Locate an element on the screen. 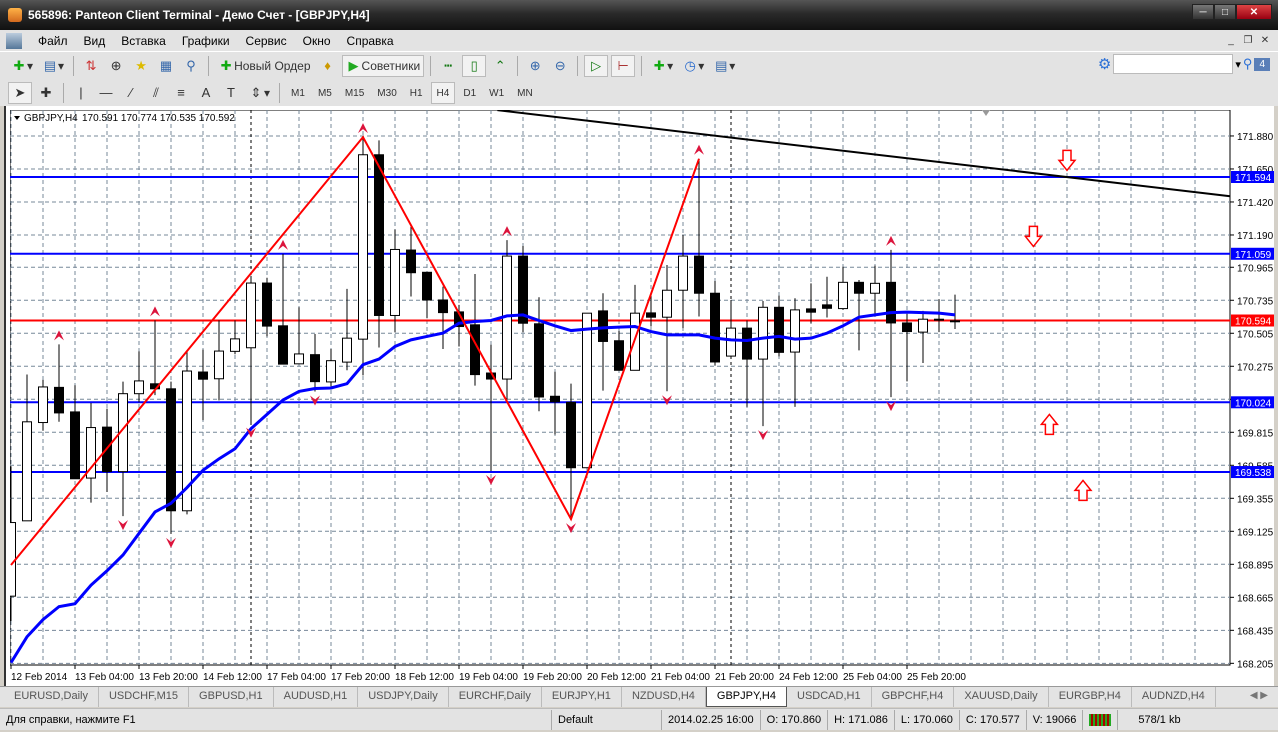  maximize-button: □ is located at coordinates (1225, 12).